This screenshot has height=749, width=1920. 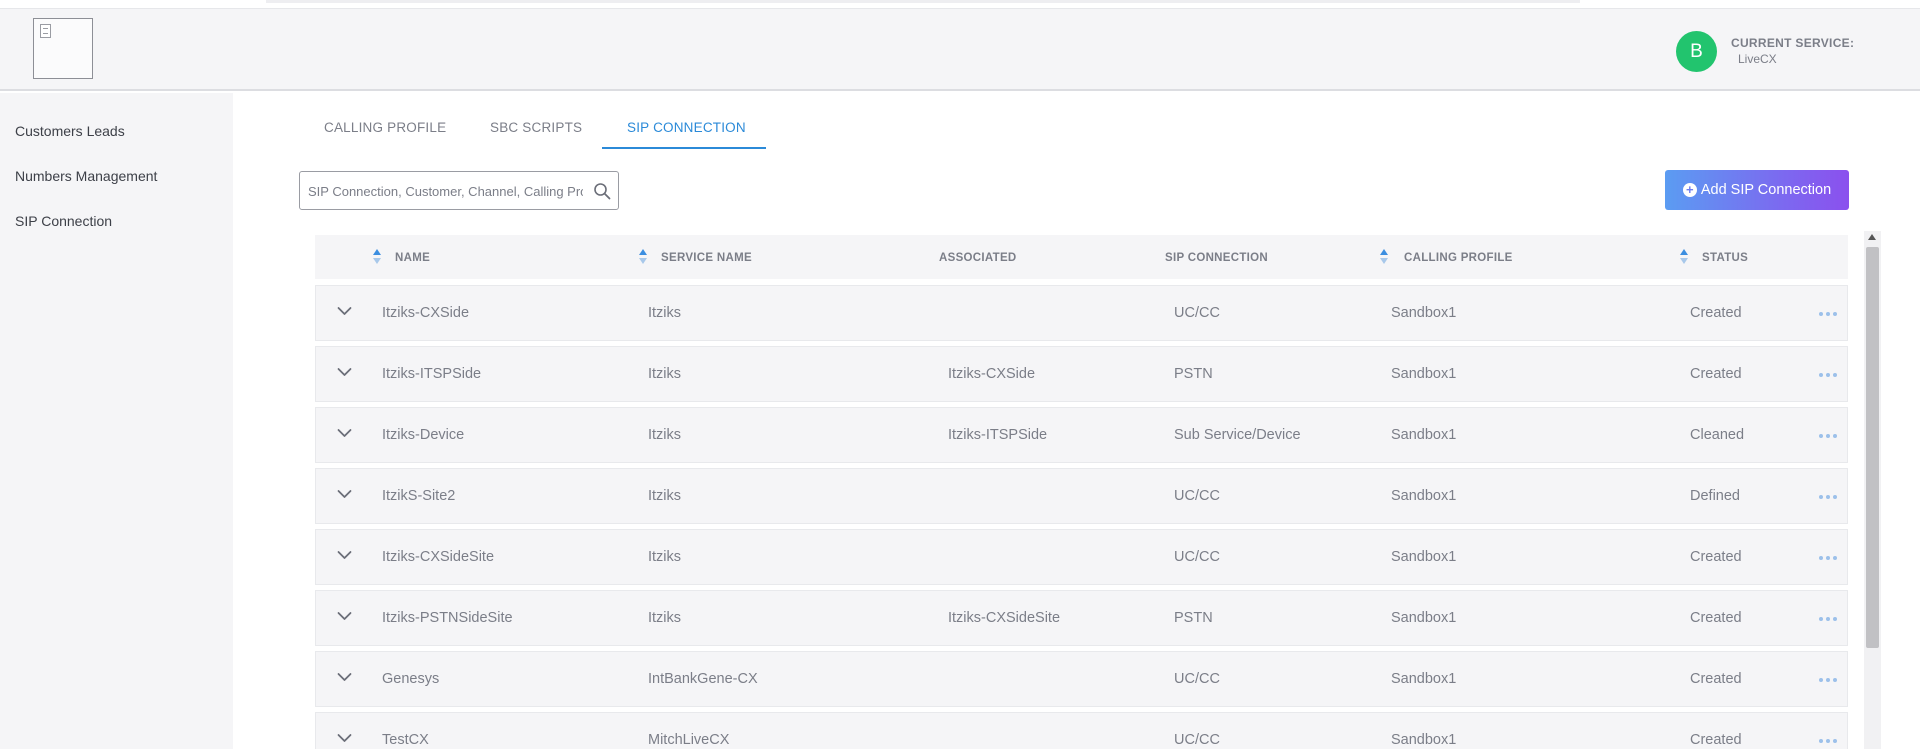 What do you see at coordinates (960, 50) in the screenshot?
I see `app-header: B CURRENT SERVICE: LiveCX` at bounding box center [960, 50].